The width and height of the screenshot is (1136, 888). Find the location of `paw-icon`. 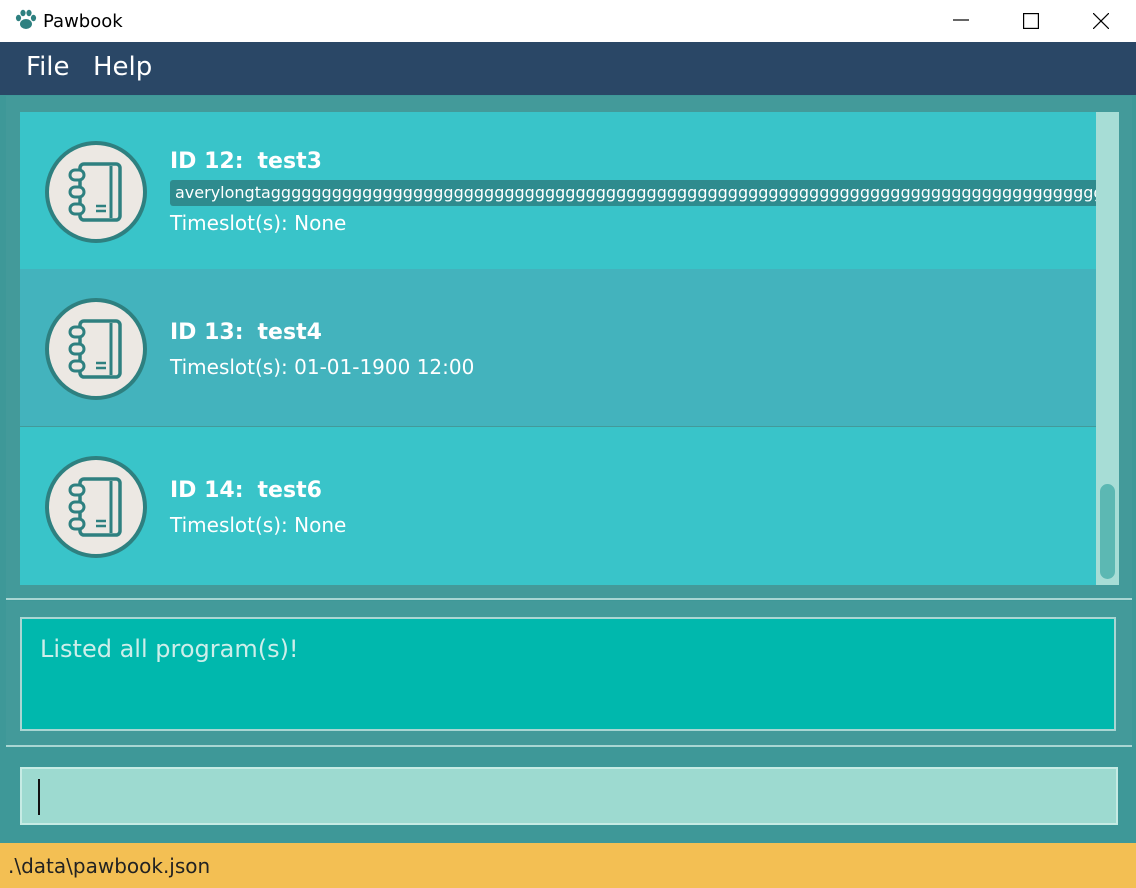

paw-icon is located at coordinates (26, 19).